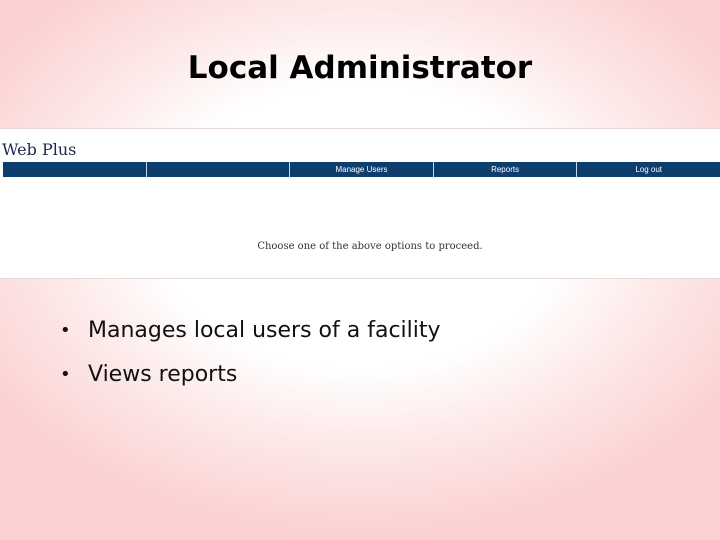 The width and height of the screenshot is (720, 540). What do you see at coordinates (39, 149) in the screenshot?
I see `app-logo: Web Plus` at bounding box center [39, 149].